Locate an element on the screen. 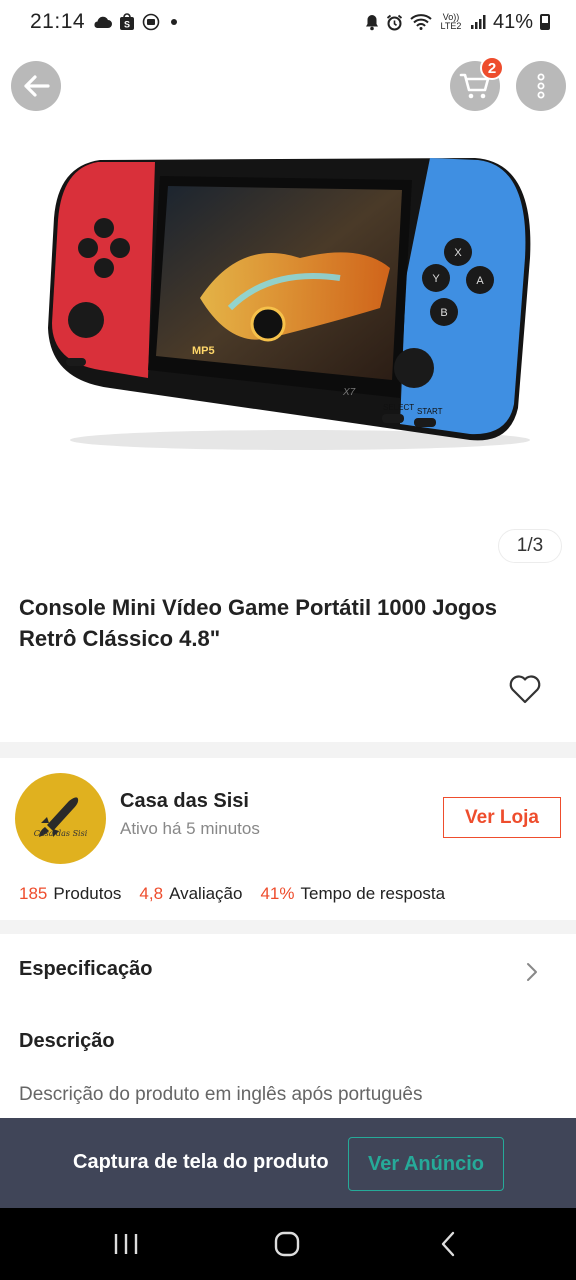 The image size is (576, 1280). shop-avatar: Casa das Sisi is located at coordinates (60, 818).